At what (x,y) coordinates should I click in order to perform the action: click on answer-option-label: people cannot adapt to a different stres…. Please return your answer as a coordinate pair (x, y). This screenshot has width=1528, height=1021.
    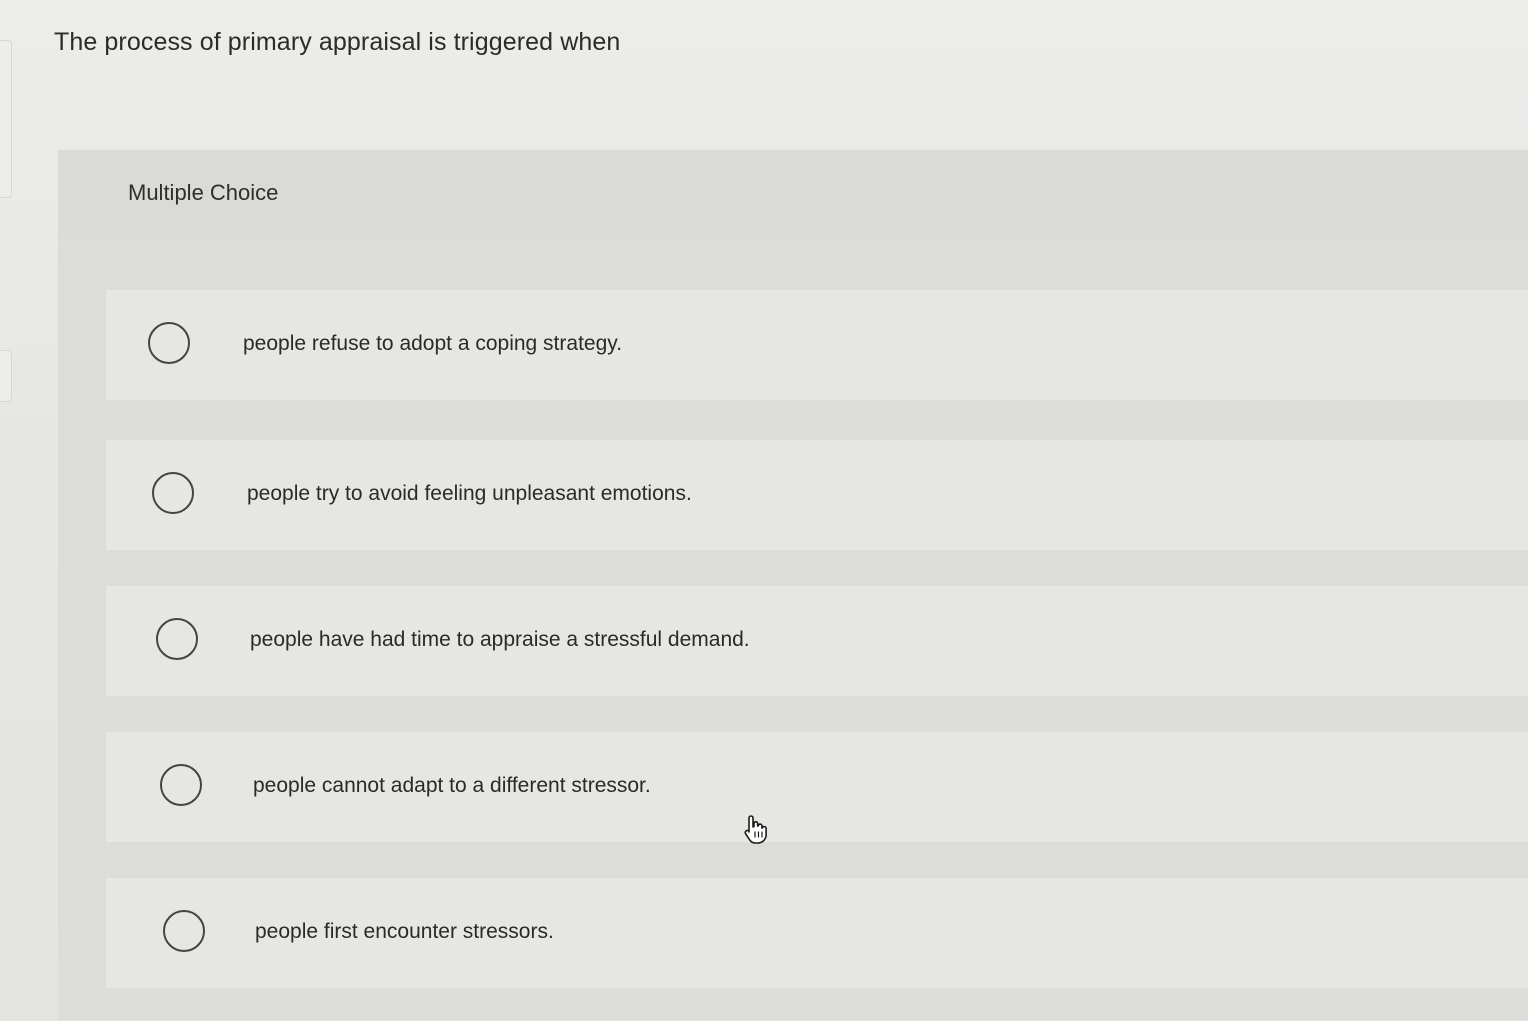
    Looking at the image, I should click on (452, 785).